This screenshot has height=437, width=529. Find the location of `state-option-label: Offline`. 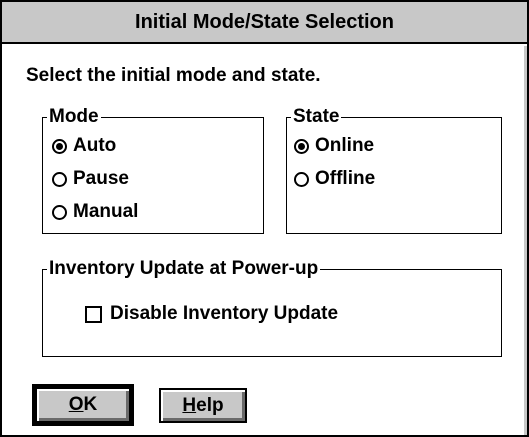

state-option-label: Offline is located at coordinates (345, 178).